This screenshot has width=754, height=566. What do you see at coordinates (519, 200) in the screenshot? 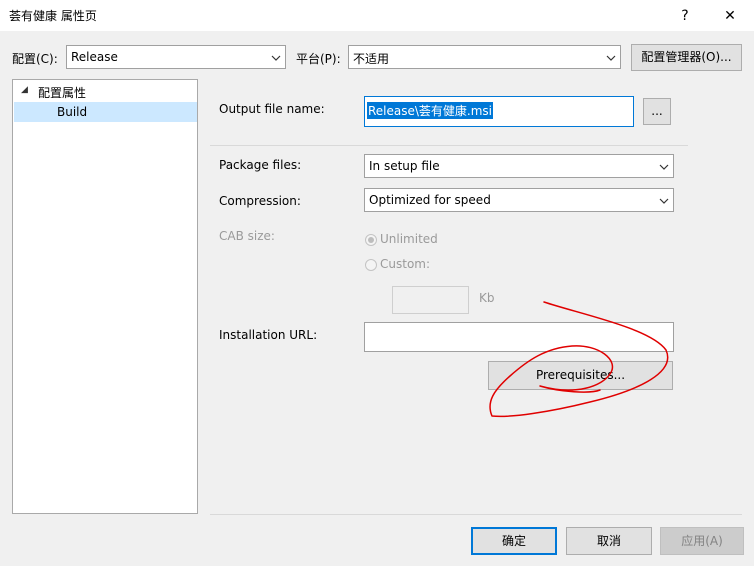
I see `compression-select: Optimized for speed` at bounding box center [519, 200].